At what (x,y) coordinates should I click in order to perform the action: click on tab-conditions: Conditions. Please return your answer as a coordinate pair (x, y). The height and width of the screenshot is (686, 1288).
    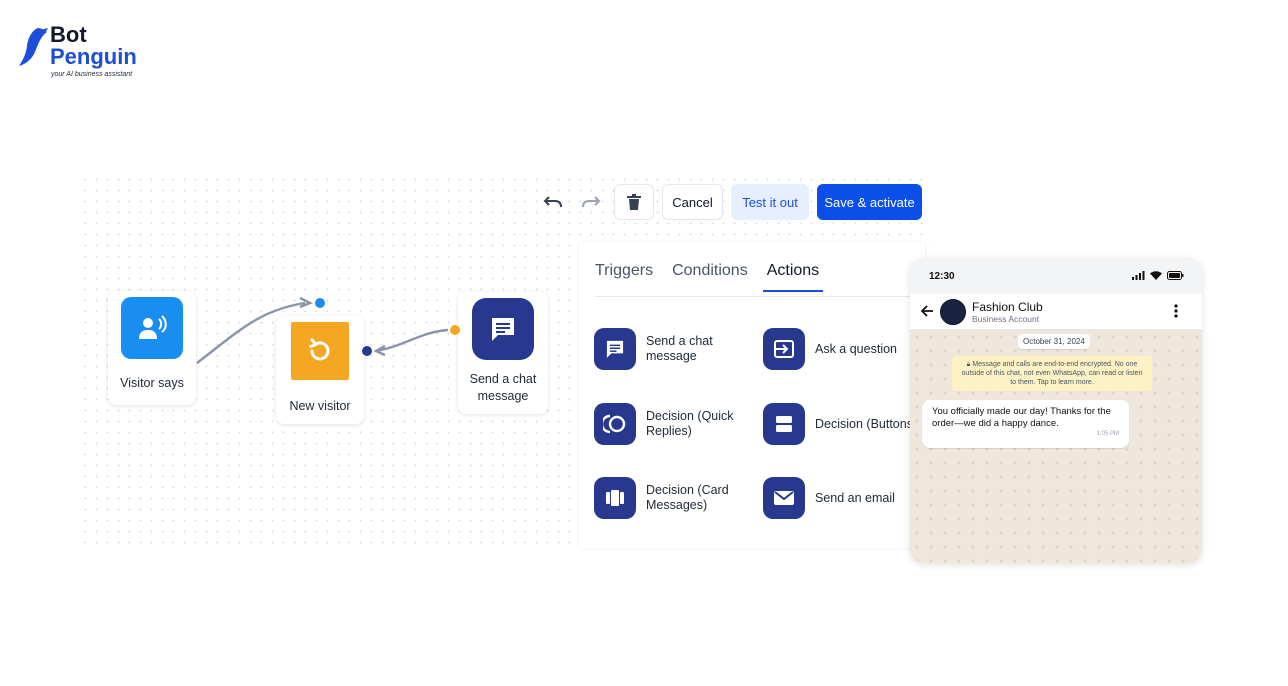
    Looking at the image, I should click on (710, 277).